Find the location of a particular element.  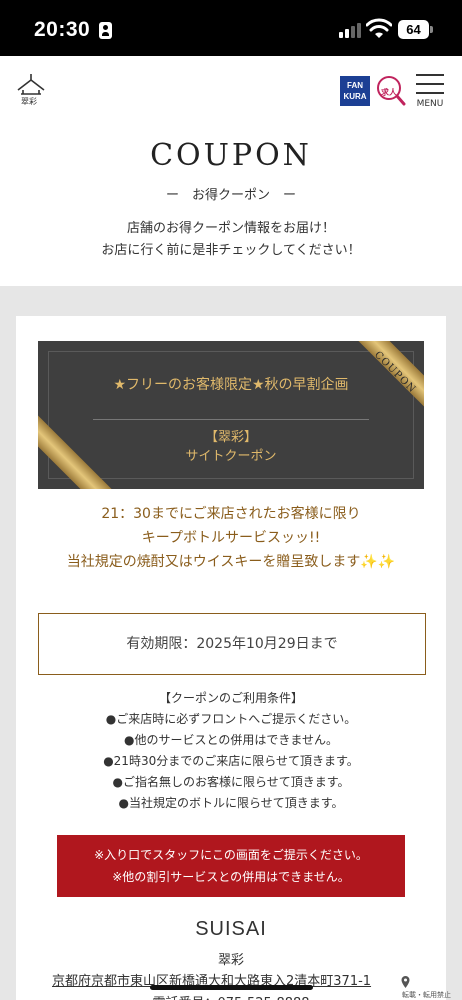

person-icon is located at coordinates (105, 30).